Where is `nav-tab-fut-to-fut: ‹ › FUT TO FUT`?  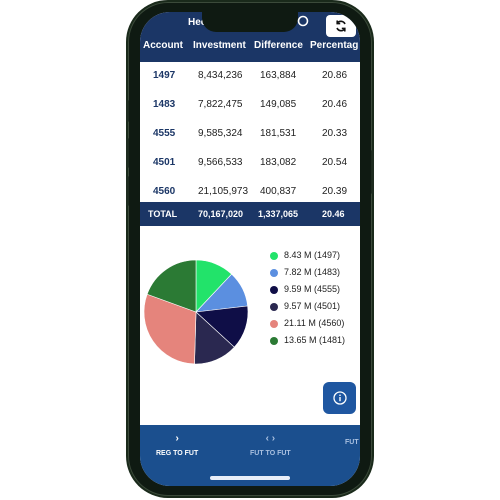
nav-tab-fut-to-fut: ‹ › FUT TO FUT is located at coordinates (270, 445).